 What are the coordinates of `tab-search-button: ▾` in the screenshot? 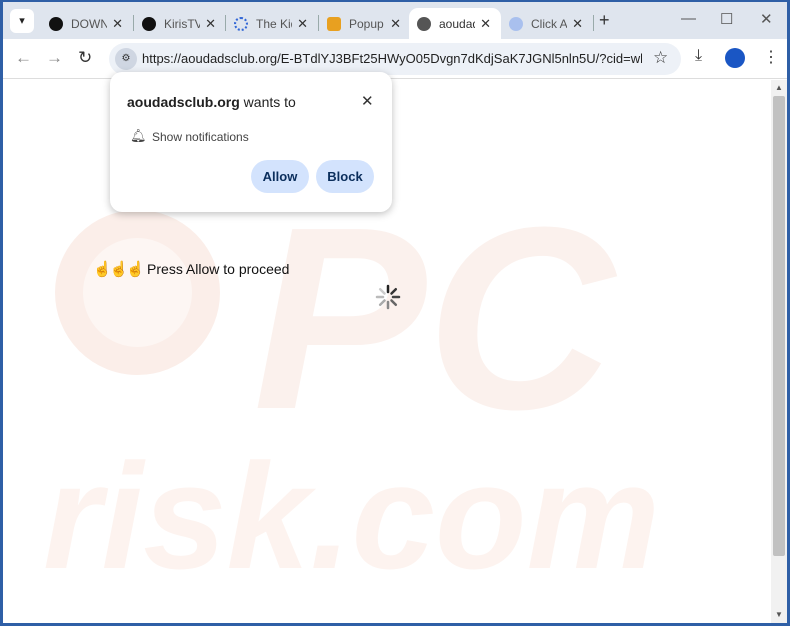 It's located at (22, 21).